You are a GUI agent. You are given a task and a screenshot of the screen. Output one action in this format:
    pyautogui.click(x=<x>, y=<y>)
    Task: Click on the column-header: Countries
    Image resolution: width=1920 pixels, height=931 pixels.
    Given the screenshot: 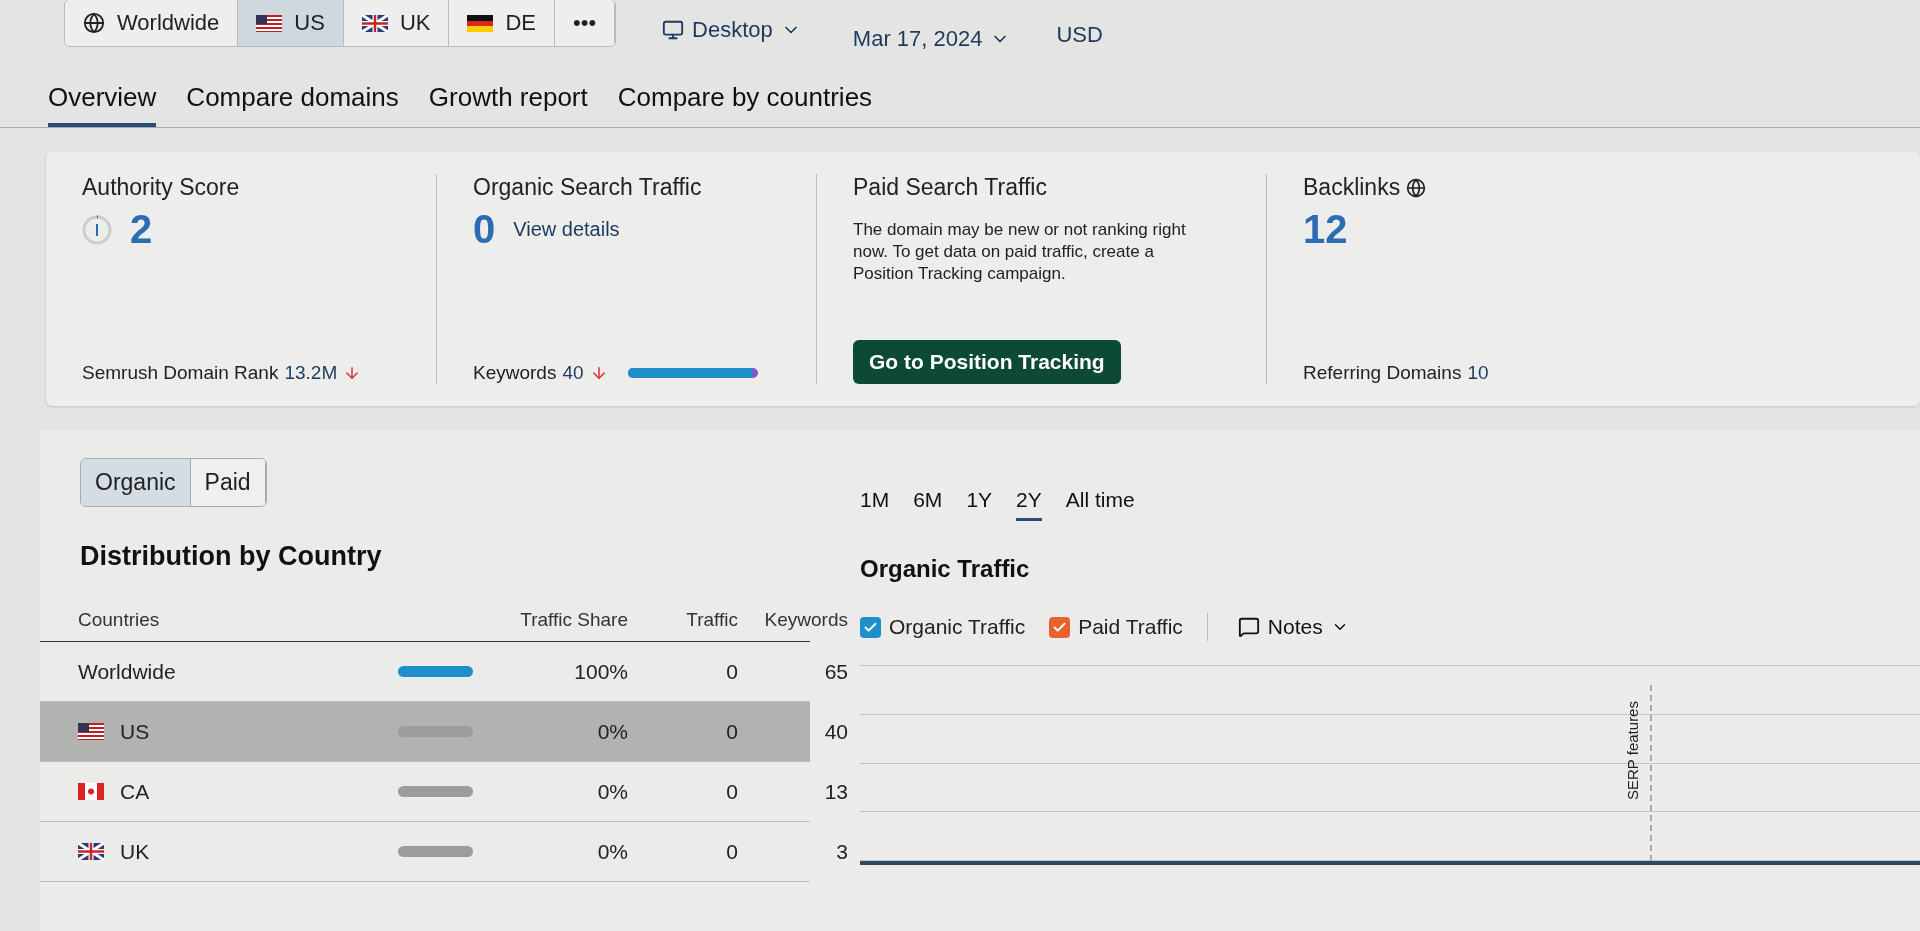 What is the action you would take?
    pyautogui.click(x=119, y=619)
    